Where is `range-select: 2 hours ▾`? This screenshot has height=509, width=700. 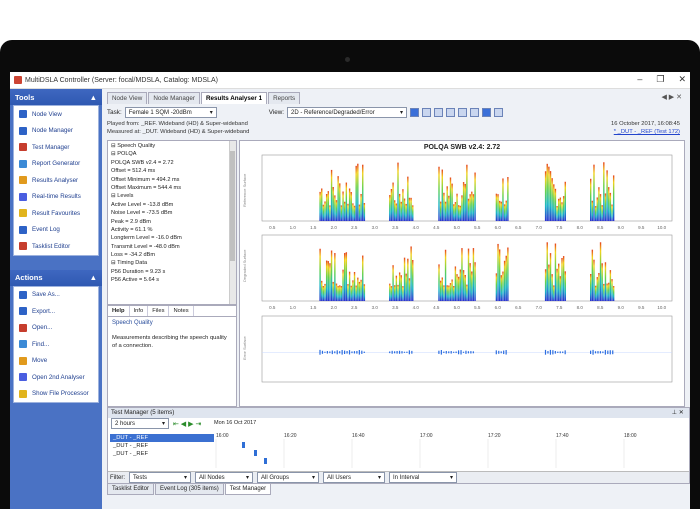 range-select: 2 hours ▾ is located at coordinates (140, 423).